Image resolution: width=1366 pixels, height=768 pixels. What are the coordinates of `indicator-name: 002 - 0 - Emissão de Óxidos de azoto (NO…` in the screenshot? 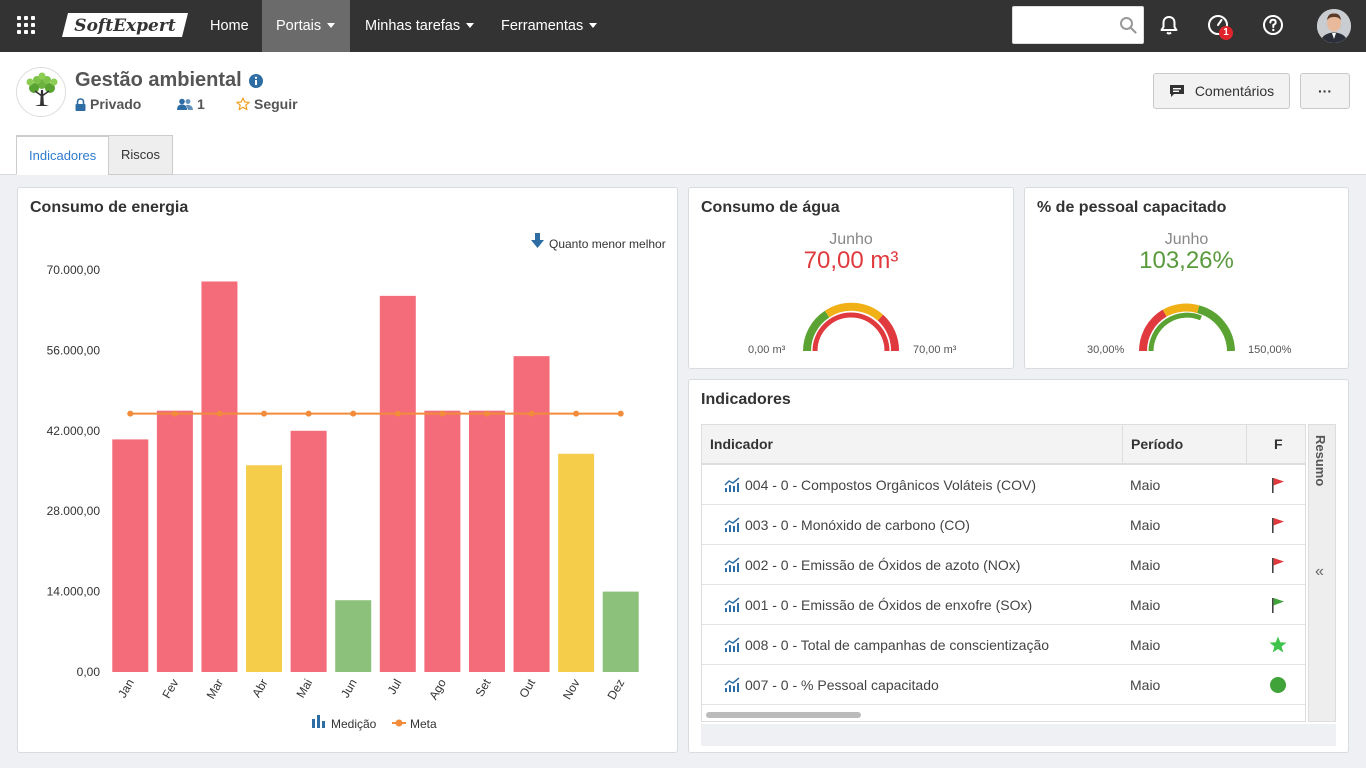 It's located at (882, 564).